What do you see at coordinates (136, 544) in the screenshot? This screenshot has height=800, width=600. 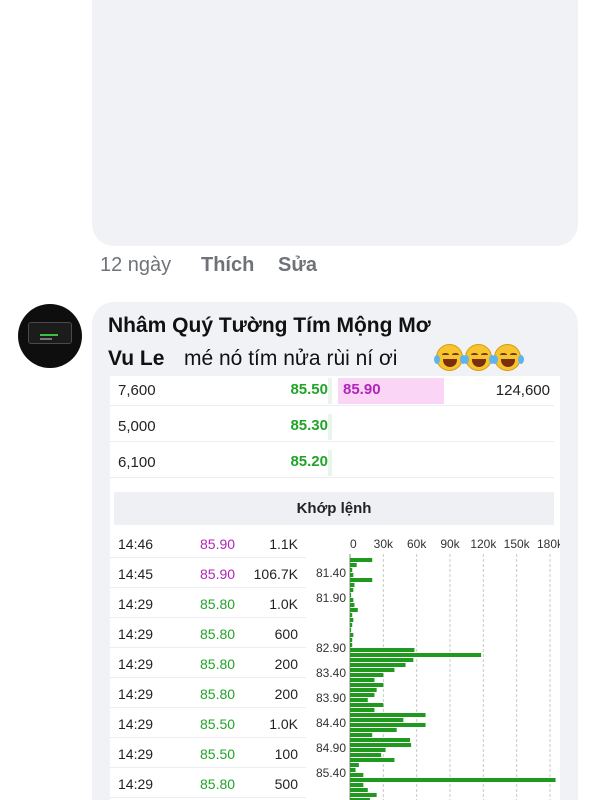 I see `trade-time: 14:46` at bounding box center [136, 544].